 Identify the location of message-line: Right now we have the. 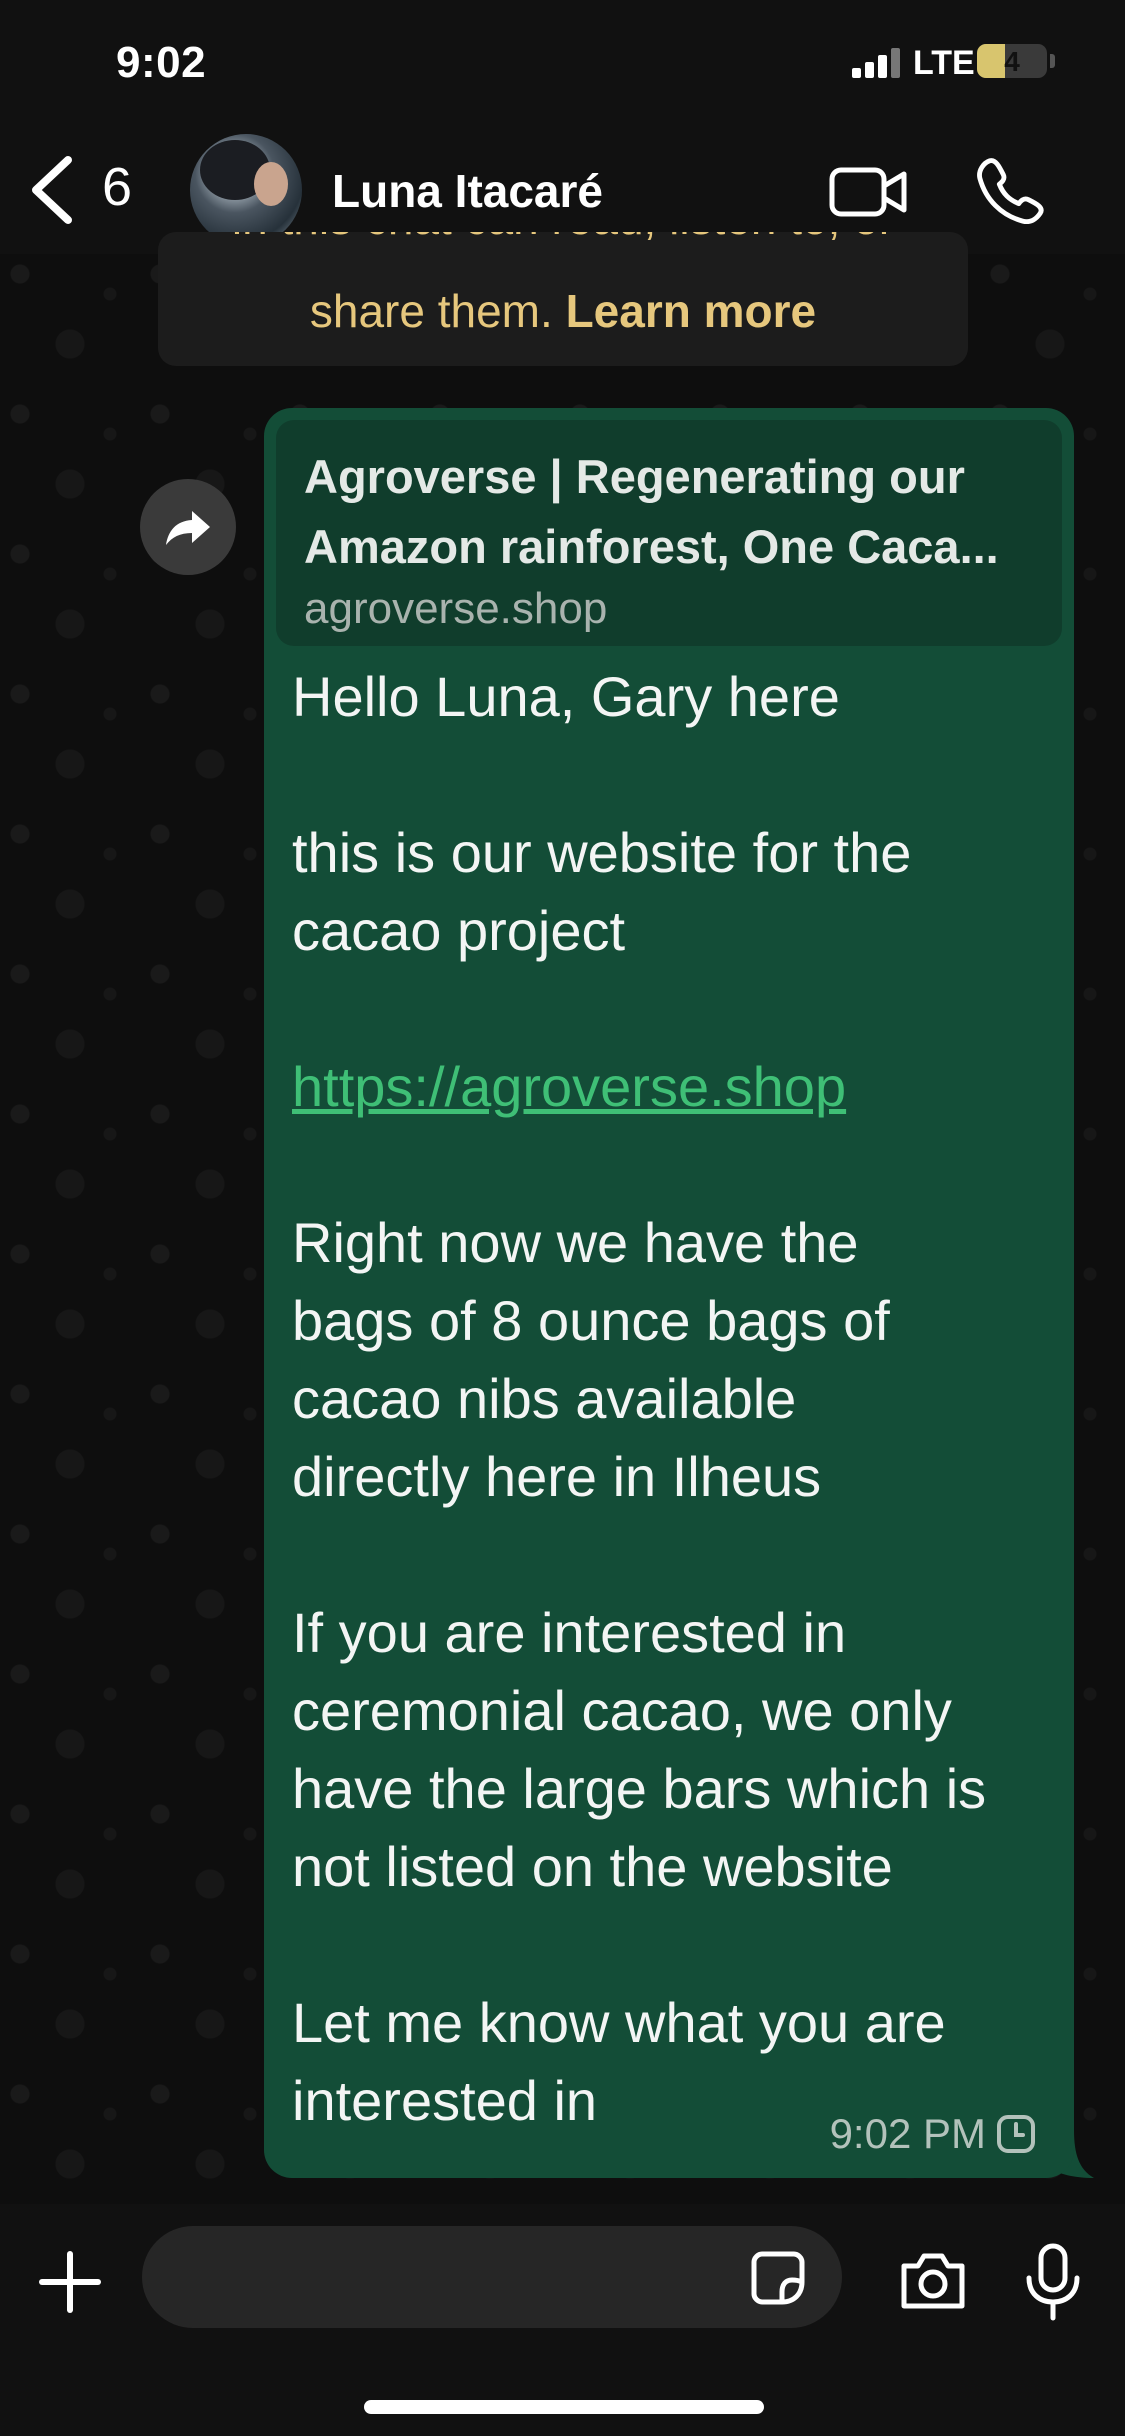
(575, 1242).